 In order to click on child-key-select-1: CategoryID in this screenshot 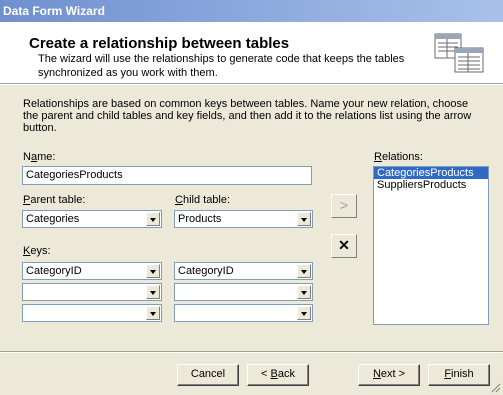, I will do `click(243, 271)`.